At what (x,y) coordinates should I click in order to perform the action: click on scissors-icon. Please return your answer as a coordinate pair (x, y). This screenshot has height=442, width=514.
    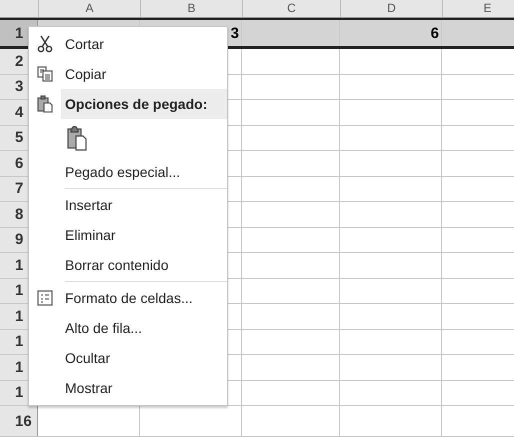
    Looking at the image, I should click on (45, 44).